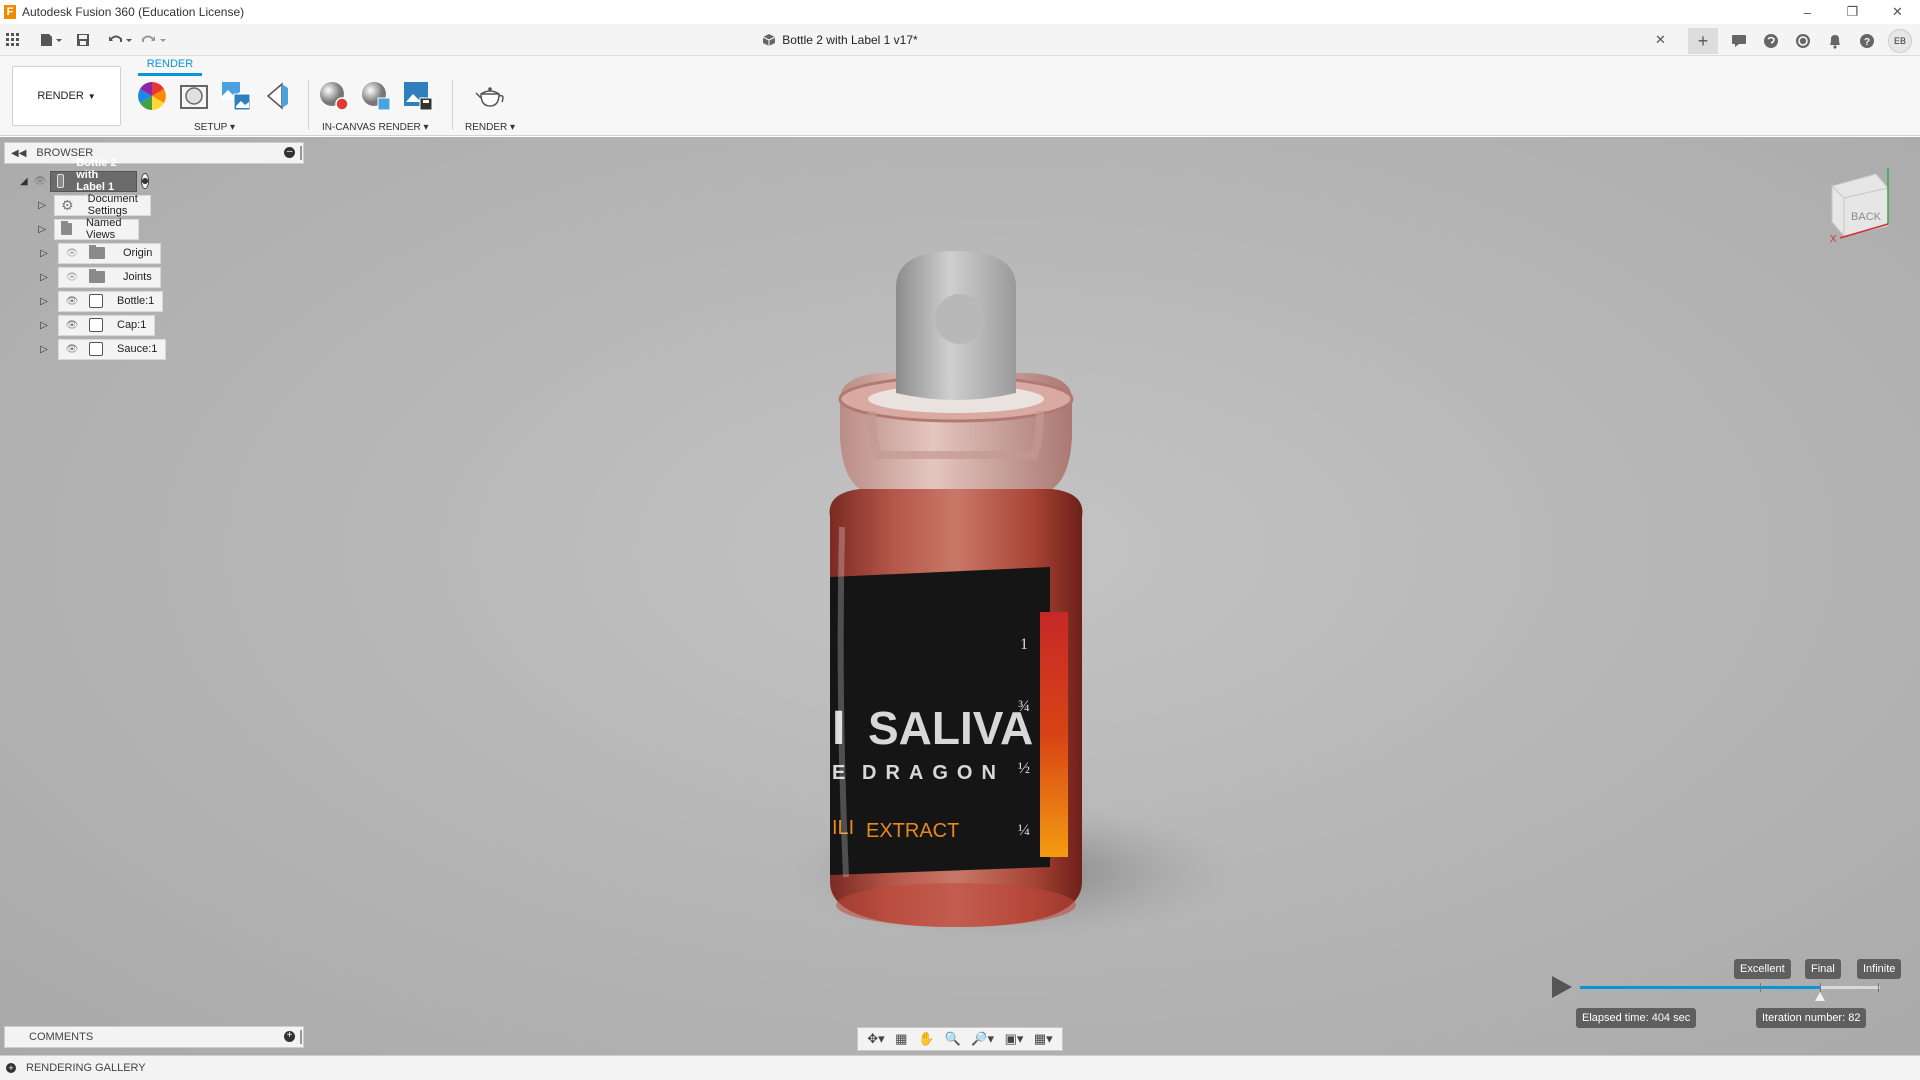 This screenshot has height=1080, width=1920. I want to click on render-quality-slider, so click(1730, 992).